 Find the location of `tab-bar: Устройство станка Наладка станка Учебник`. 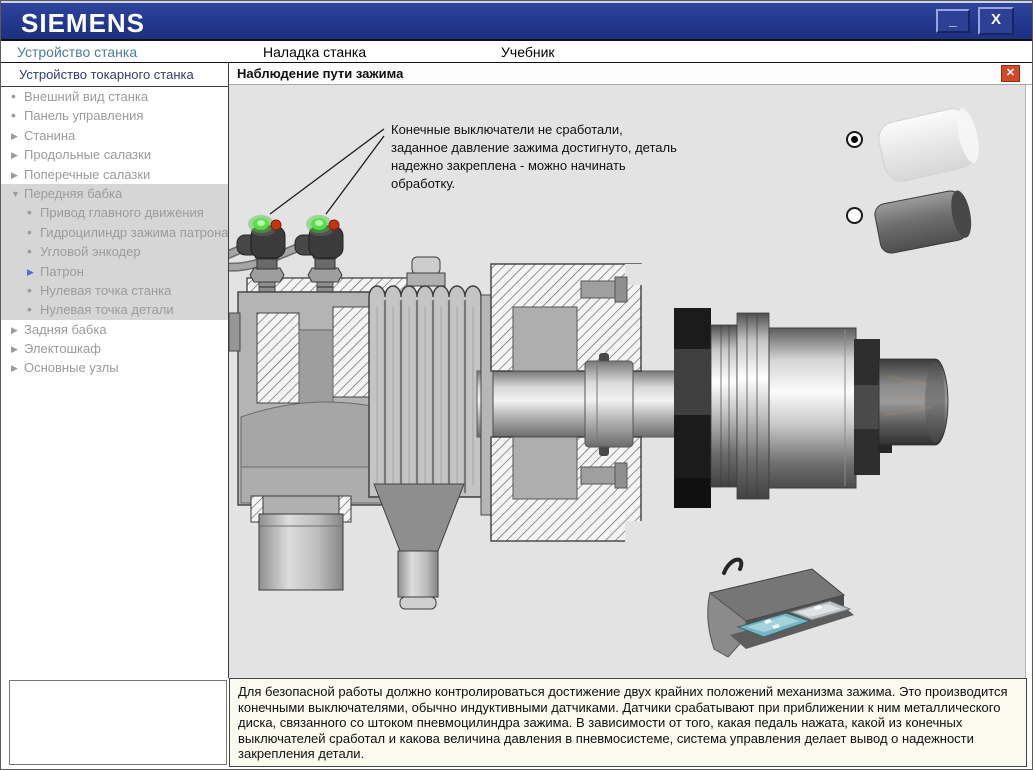

tab-bar: Устройство станка Наладка станка Учебник is located at coordinates (516, 51).